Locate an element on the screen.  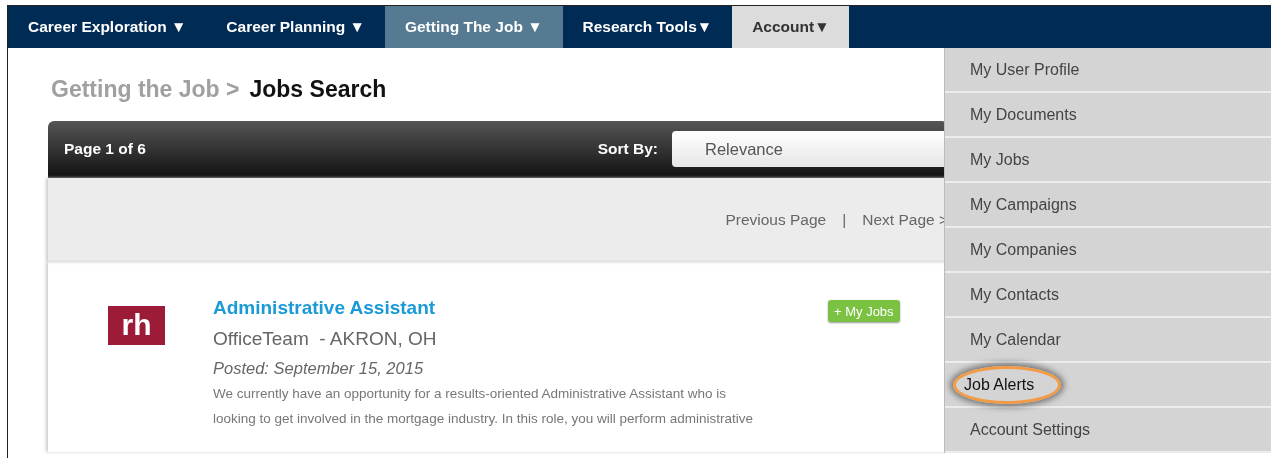
nav-tab: Getting The Job ▼ is located at coordinates (473, 27).